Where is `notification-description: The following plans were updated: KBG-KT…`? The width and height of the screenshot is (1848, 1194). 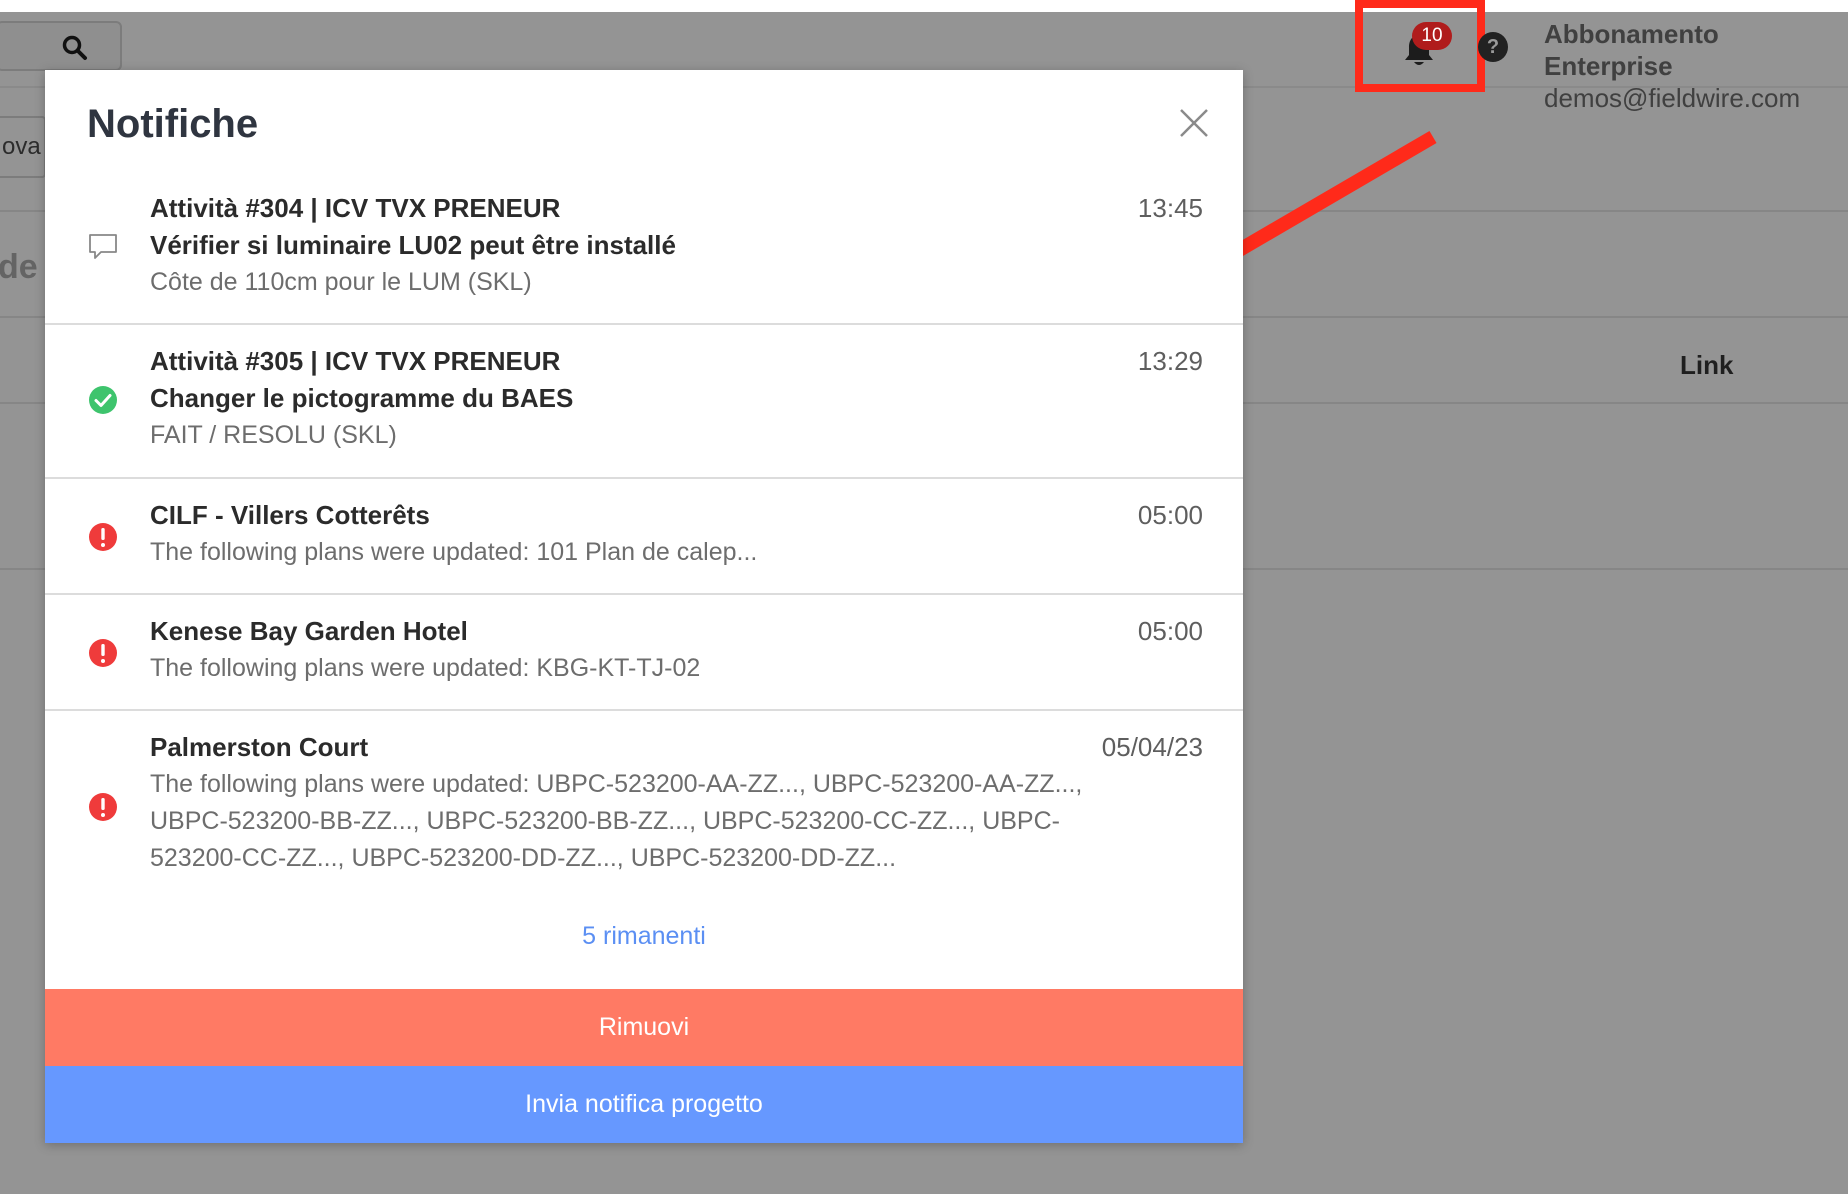 notification-description: The following plans were updated: KBG-KT… is located at coordinates (425, 668).